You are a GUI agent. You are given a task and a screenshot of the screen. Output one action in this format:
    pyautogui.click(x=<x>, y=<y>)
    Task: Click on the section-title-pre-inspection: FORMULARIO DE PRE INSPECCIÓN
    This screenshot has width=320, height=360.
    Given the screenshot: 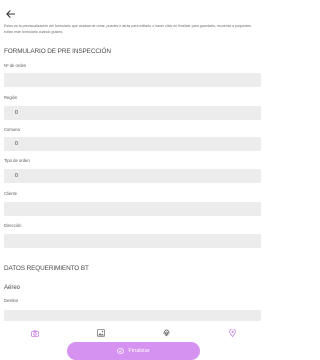 What is the action you would take?
    pyautogui.click(x=57, y=51)
    